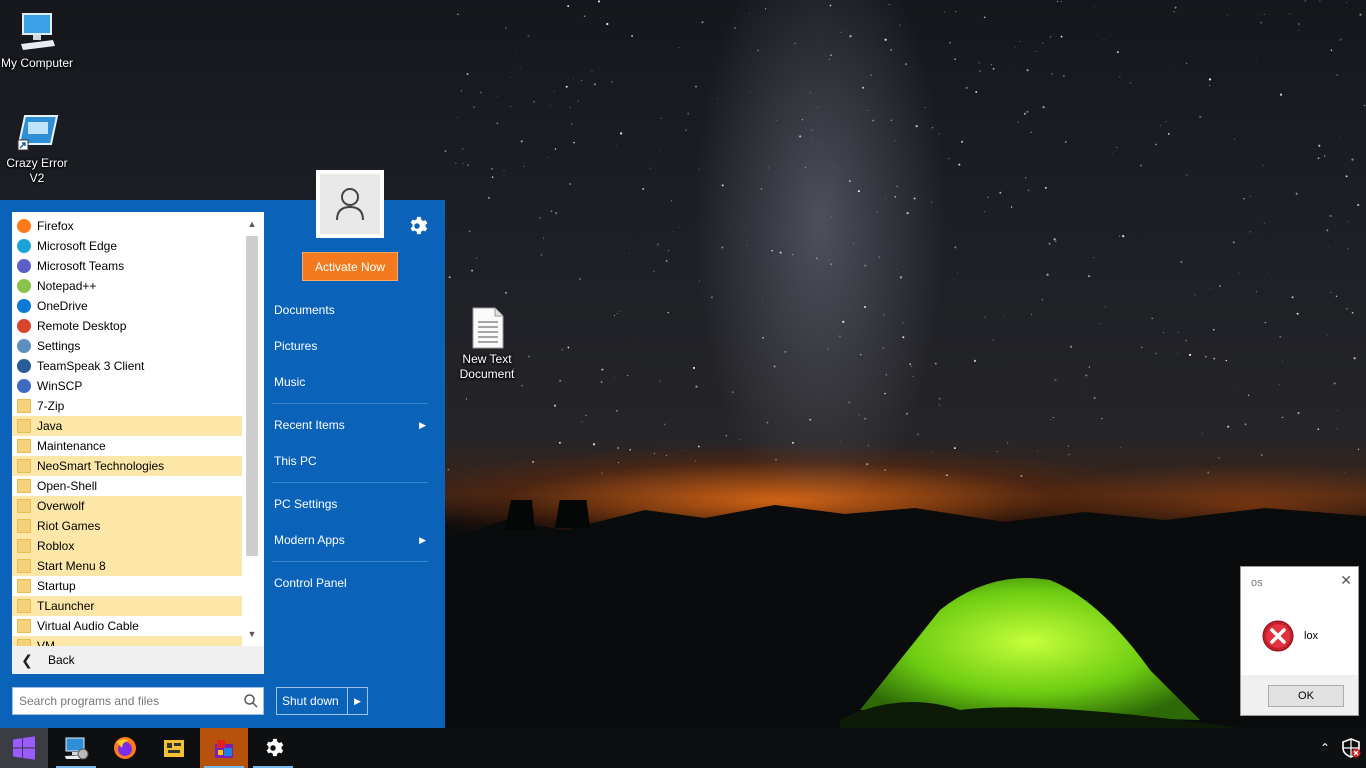  What do you see at coordinates (350, 266) in the screenshot?
I see `activate-now-button: Activate Now` at bounding box center [350, 266].